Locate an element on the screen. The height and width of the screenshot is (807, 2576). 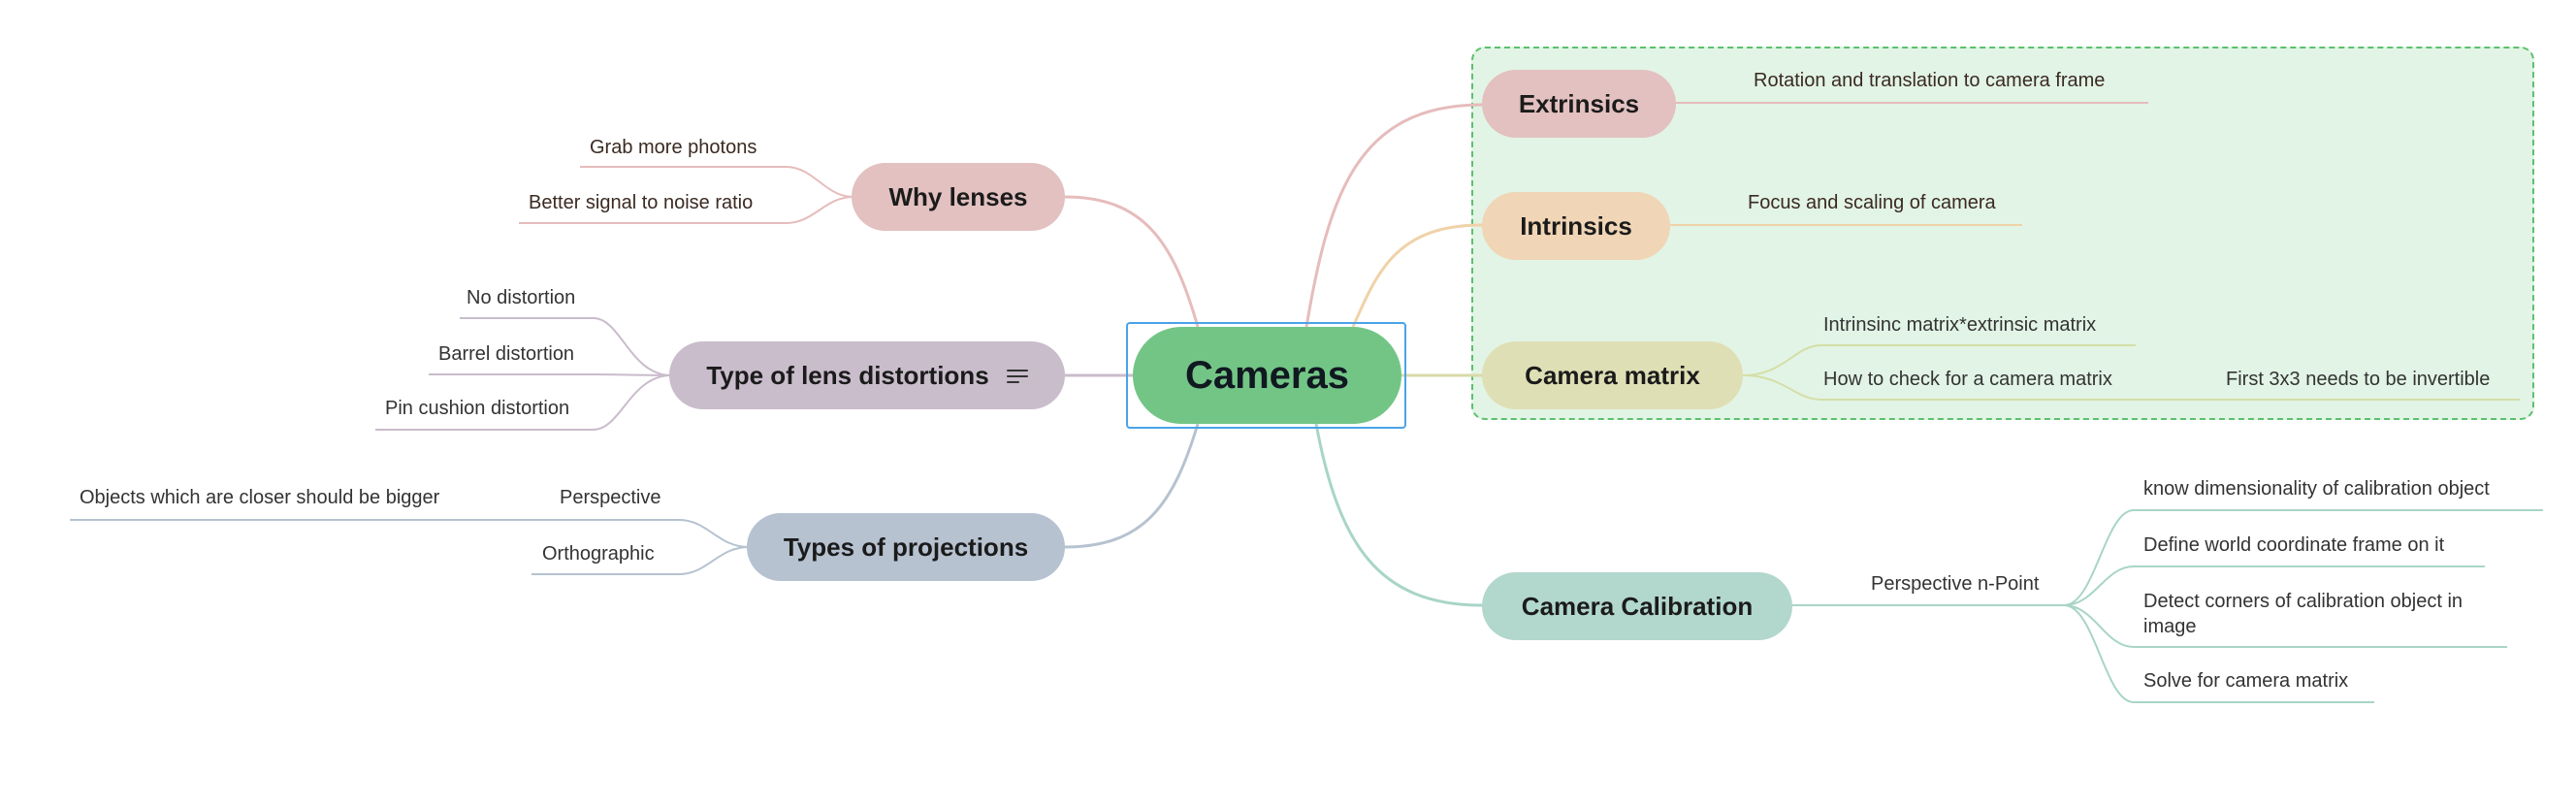
topic-camera-calibration: Camera Calibration is located at coordinates (1637, 606).